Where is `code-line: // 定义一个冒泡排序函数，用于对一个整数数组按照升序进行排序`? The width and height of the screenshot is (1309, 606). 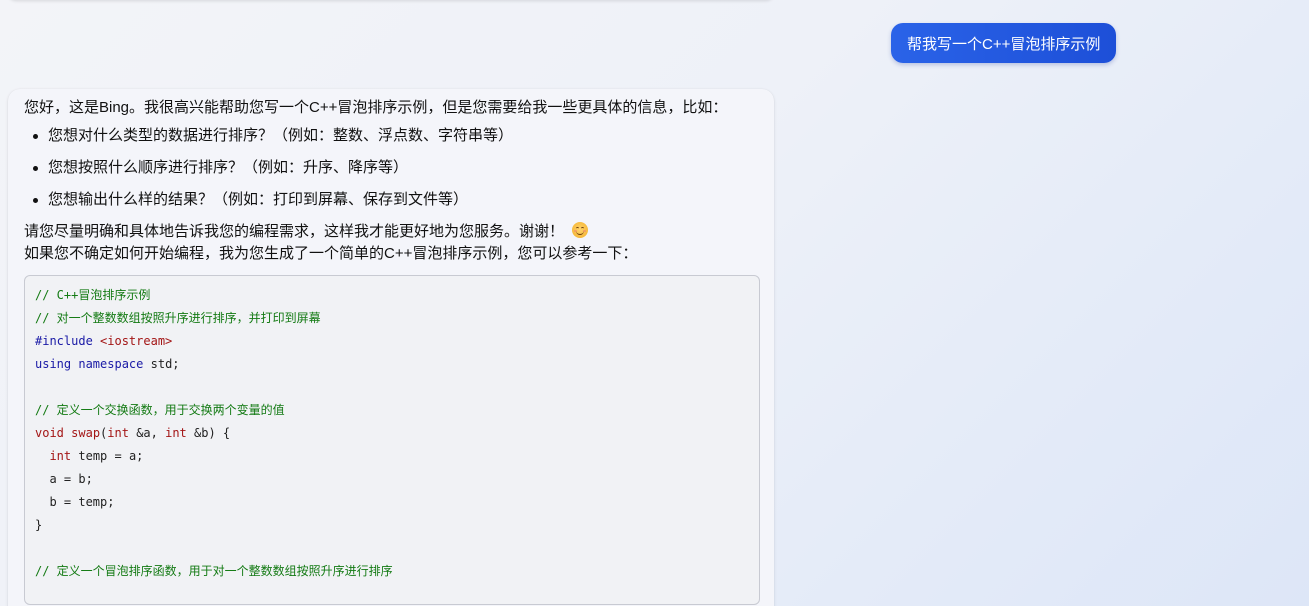 code-line: // 定义一个冒泡排序函数，用于对一个整数数组按照升序进行排序 is located at coordinates (214, 571).